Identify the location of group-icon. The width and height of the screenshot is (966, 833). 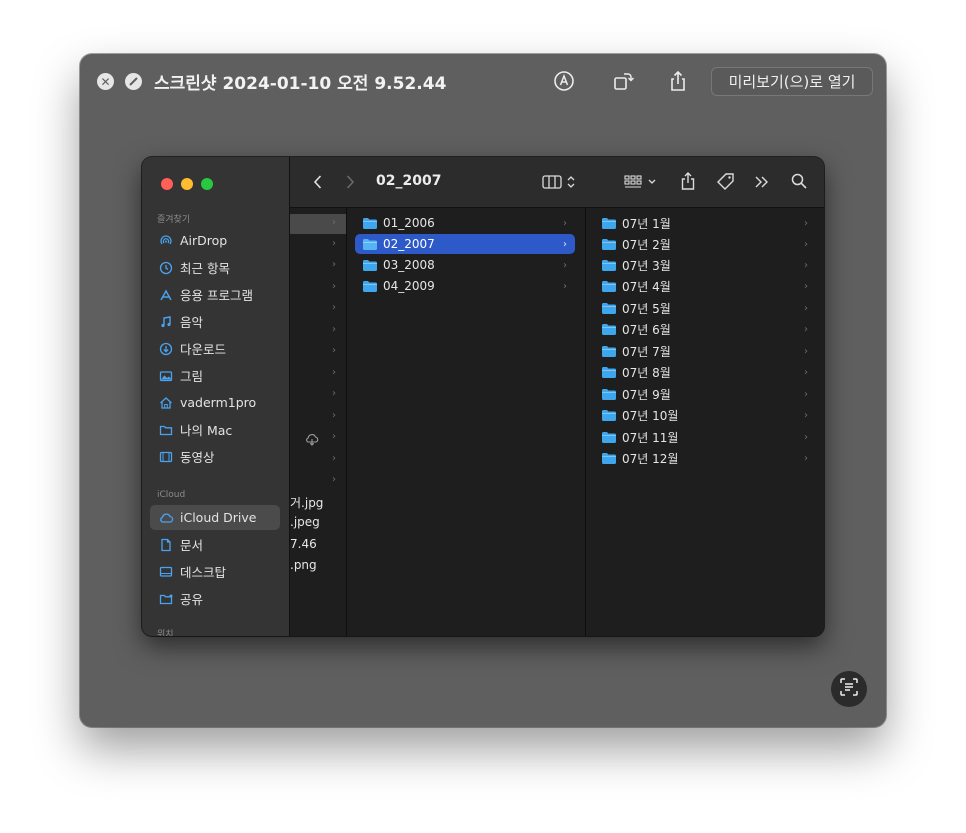
(642, 184).